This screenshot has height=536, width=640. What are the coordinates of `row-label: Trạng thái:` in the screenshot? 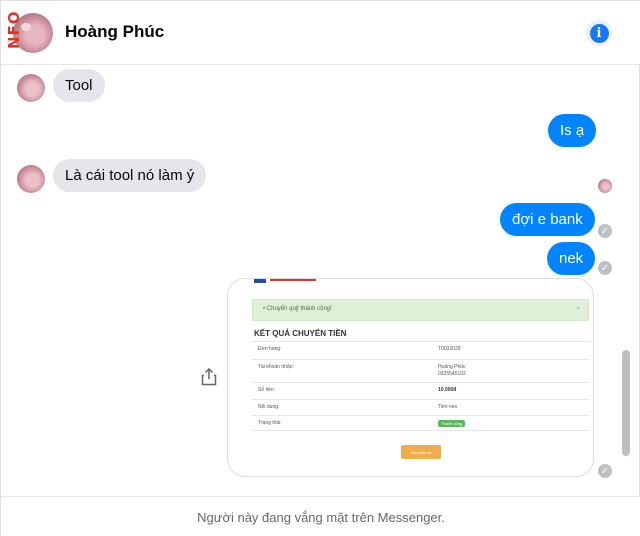 It's located at (270, 423).